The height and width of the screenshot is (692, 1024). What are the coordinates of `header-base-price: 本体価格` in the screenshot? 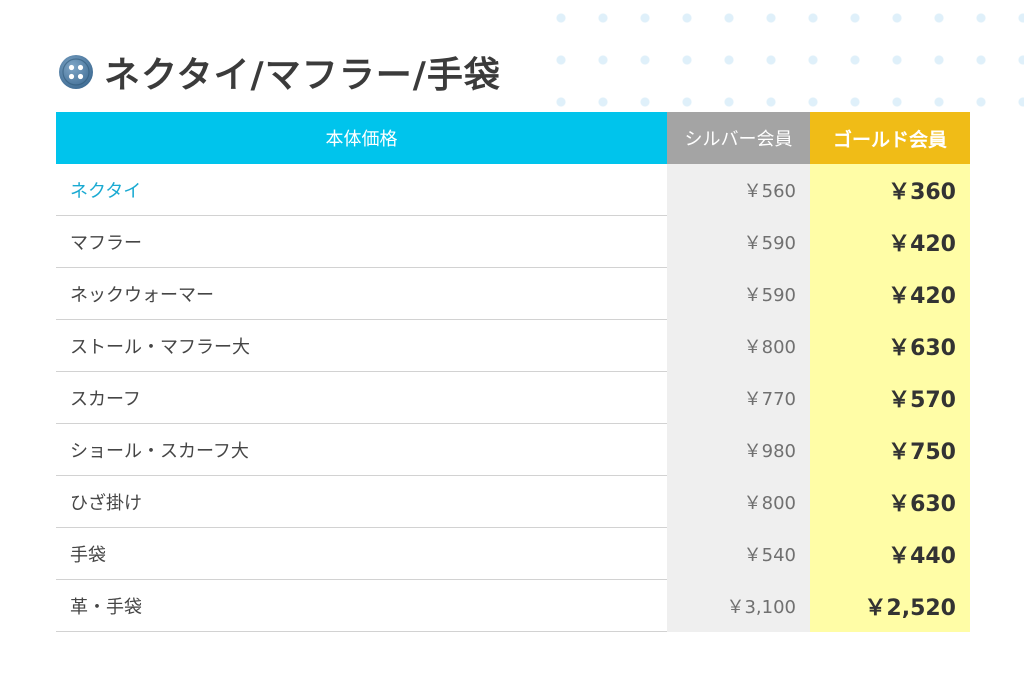 It's located at (361, 138).